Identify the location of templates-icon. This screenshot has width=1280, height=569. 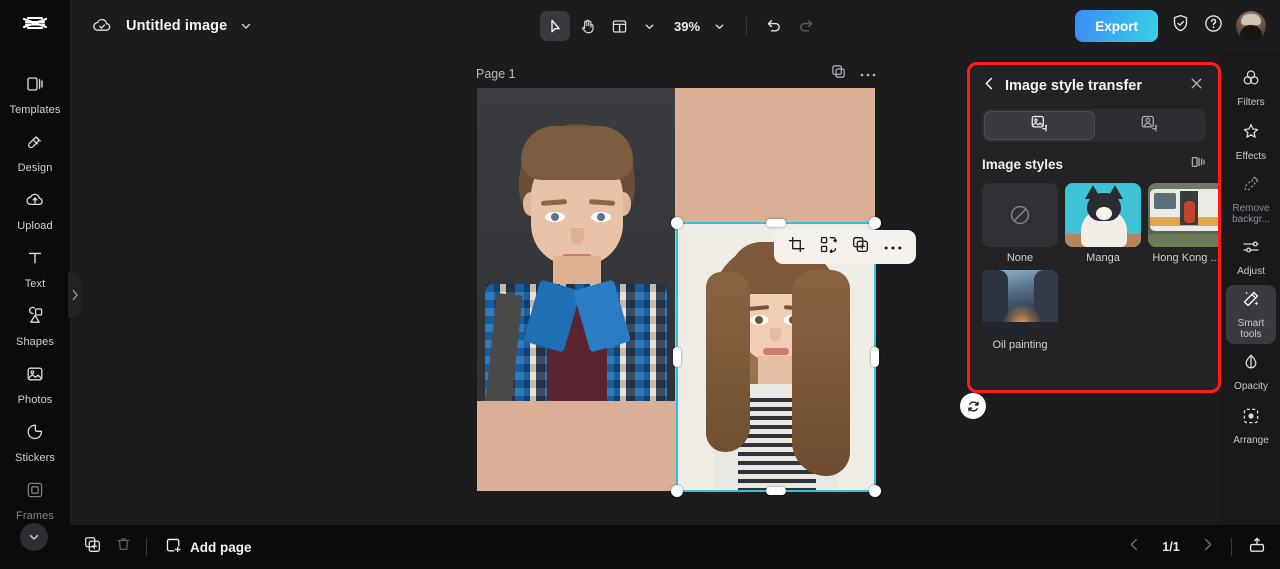
(35, 86).